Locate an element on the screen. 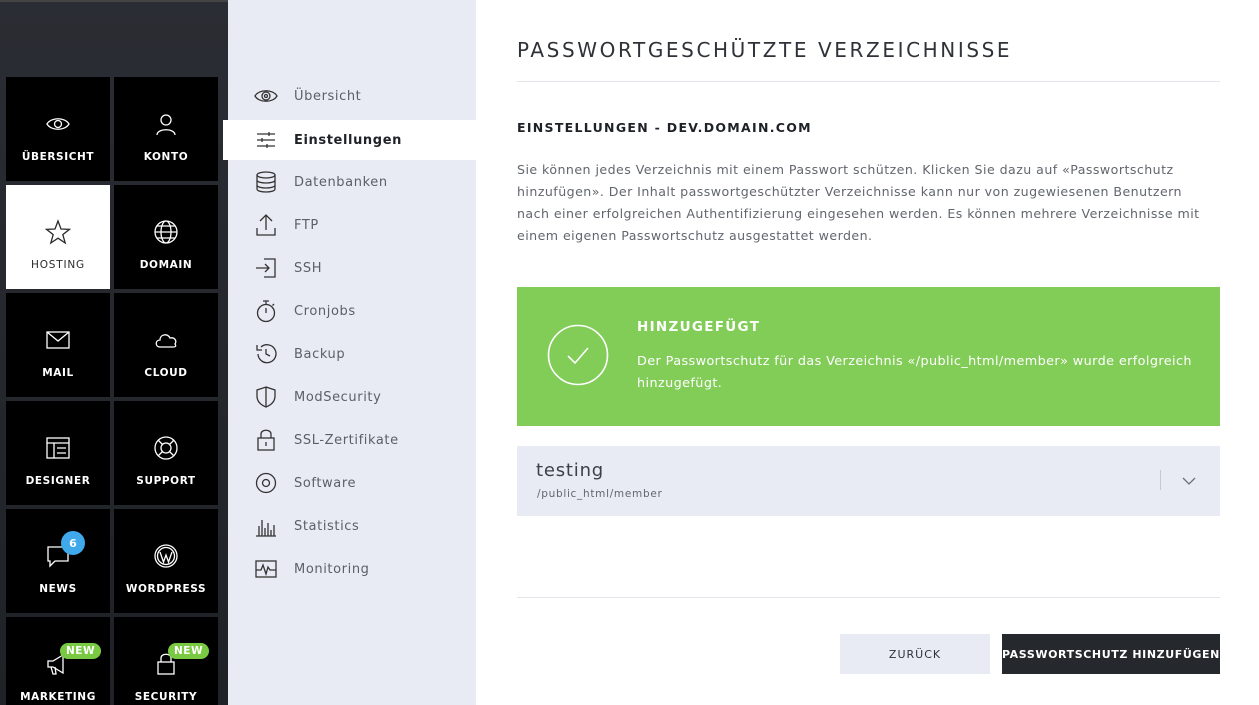  news-count-badge: 6 is located at coordinates (73, 543).